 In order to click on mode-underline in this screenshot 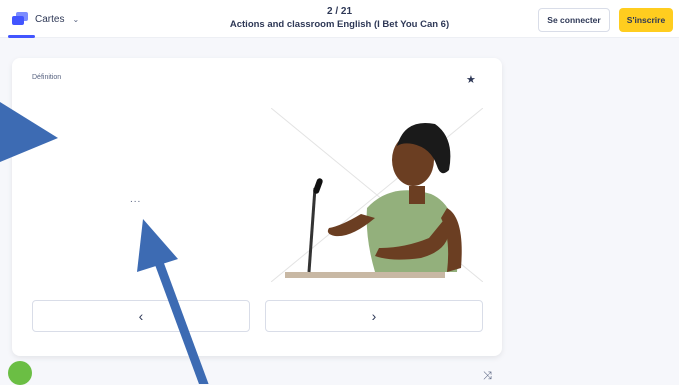, I will do `click(21, 36)`.